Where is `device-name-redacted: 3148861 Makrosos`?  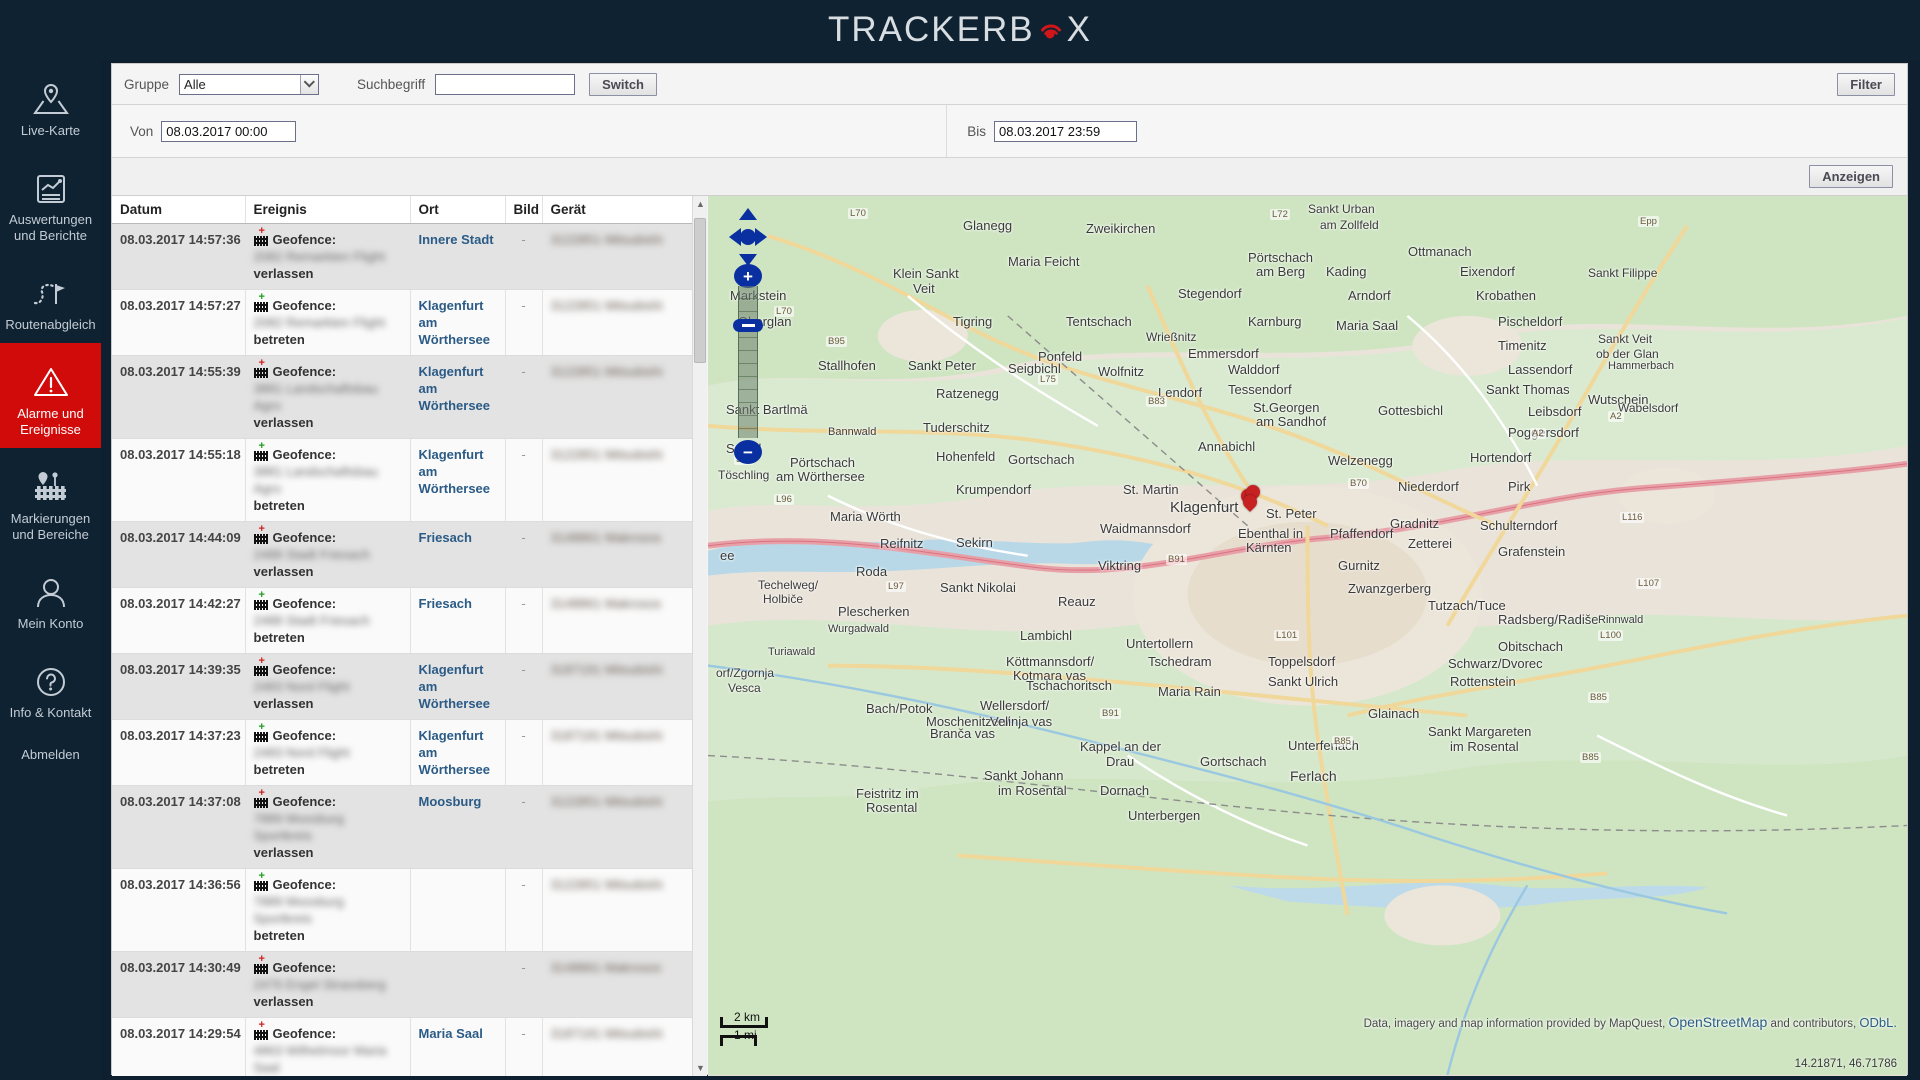
device-name-redacted: 3148861 Makrosos is located at coordinates (606, 537).